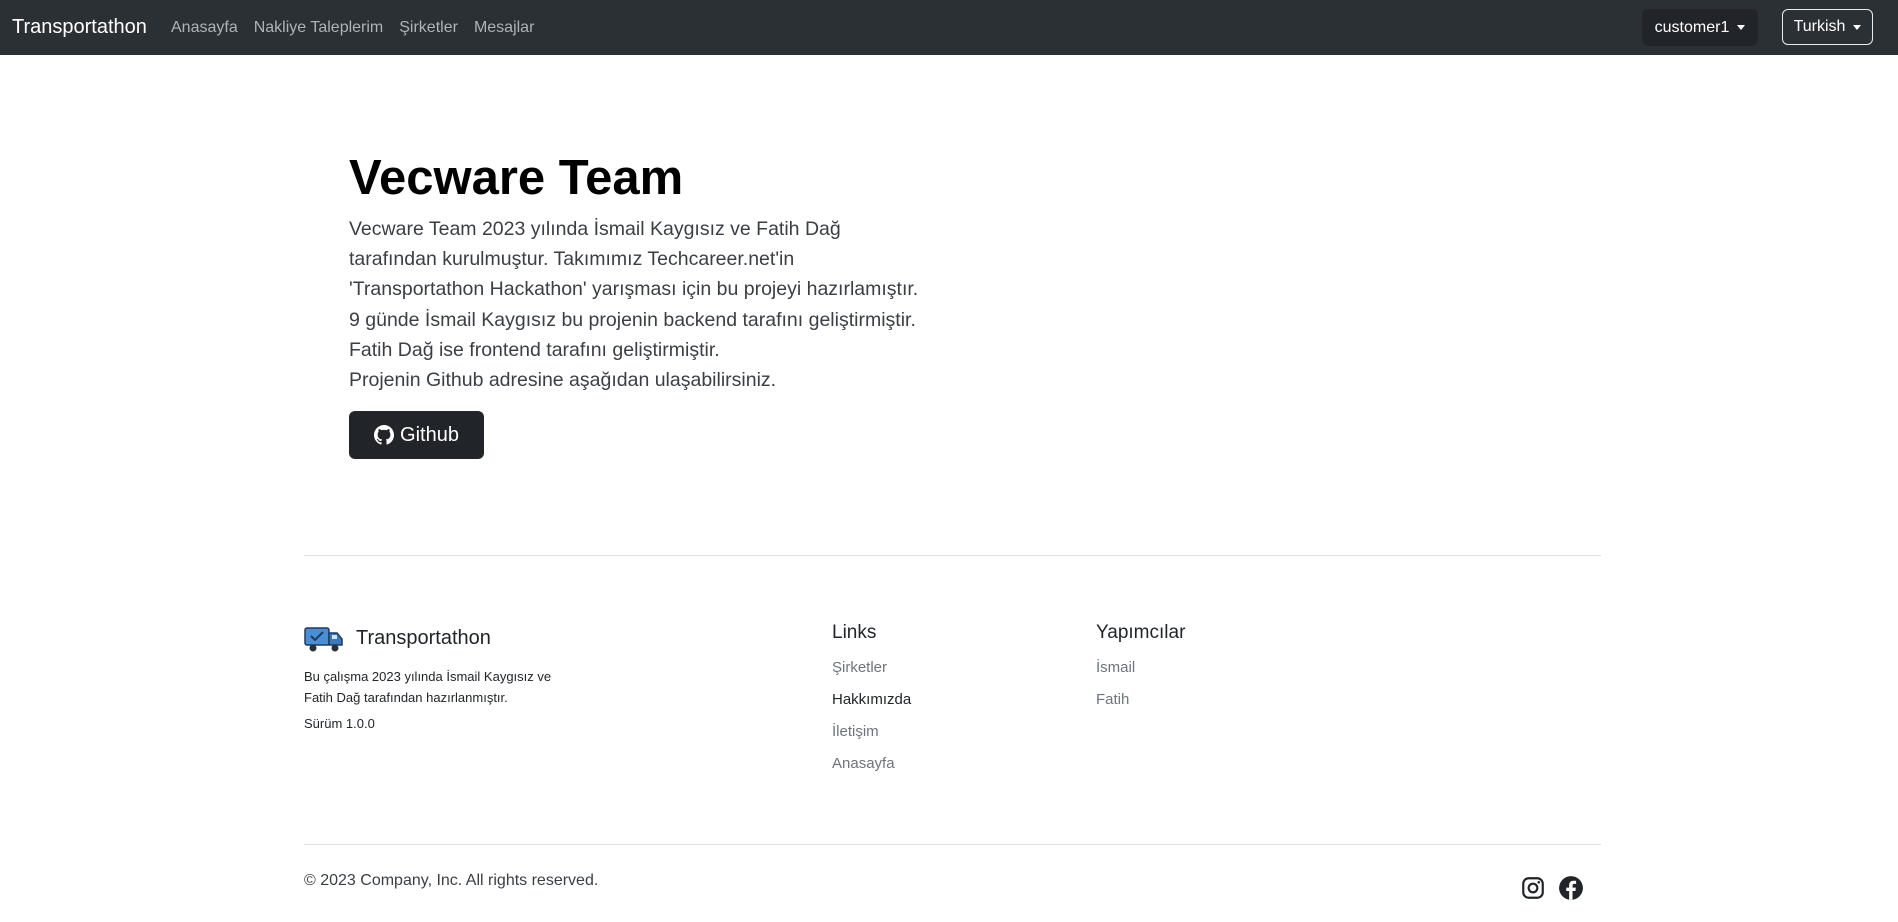 This screenshot has width=1898, height=922. Describe the element at coordinates (339, 723) in the screenshot. I see `footer-version: Sürüm 1.0.0` at that location.